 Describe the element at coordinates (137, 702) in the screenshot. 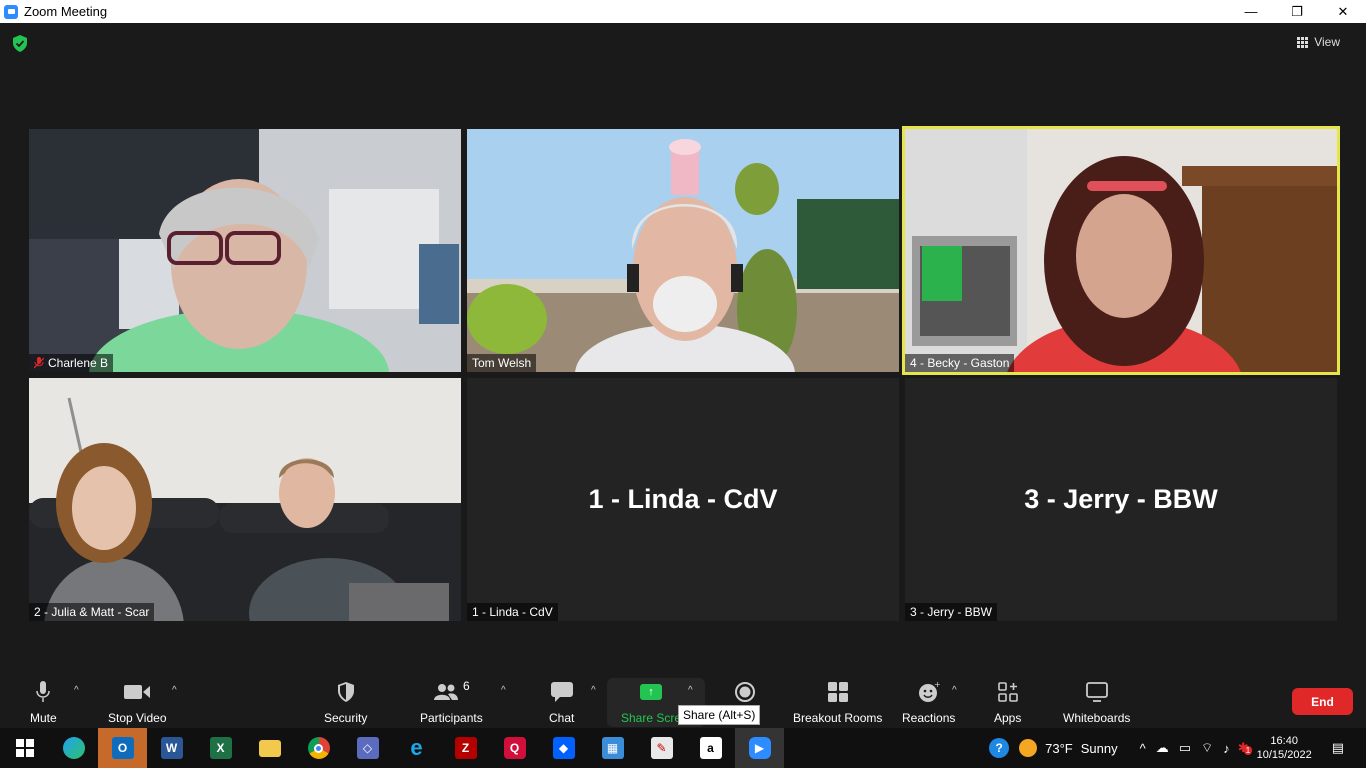

I see `stop-video-button: Stop Video` at that location.